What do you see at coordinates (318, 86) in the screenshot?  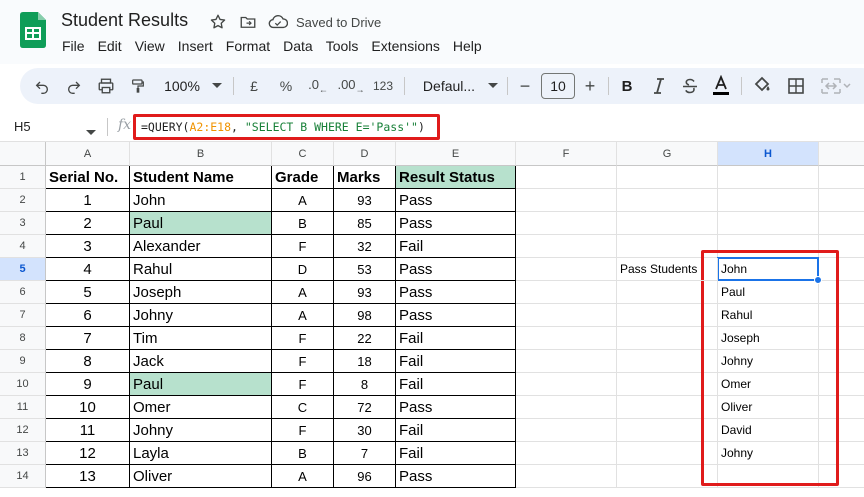 I see `decrease-decimal-button: .0←` at bounding box center [318, 86].